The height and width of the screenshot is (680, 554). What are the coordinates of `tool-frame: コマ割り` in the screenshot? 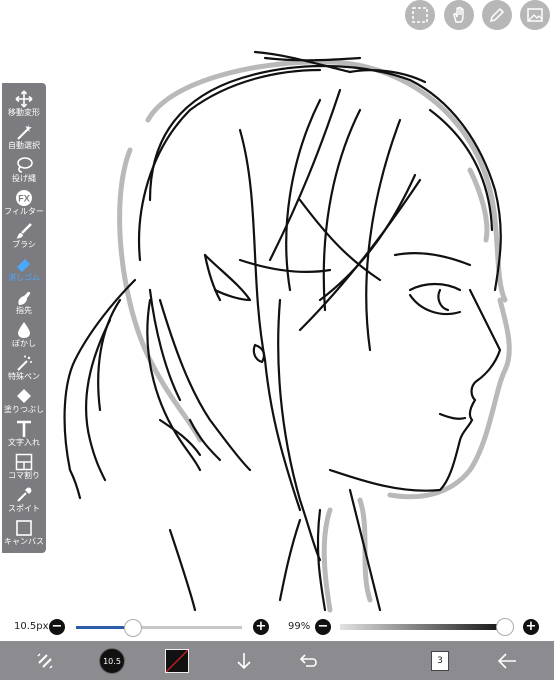 It's located at (24, 468).